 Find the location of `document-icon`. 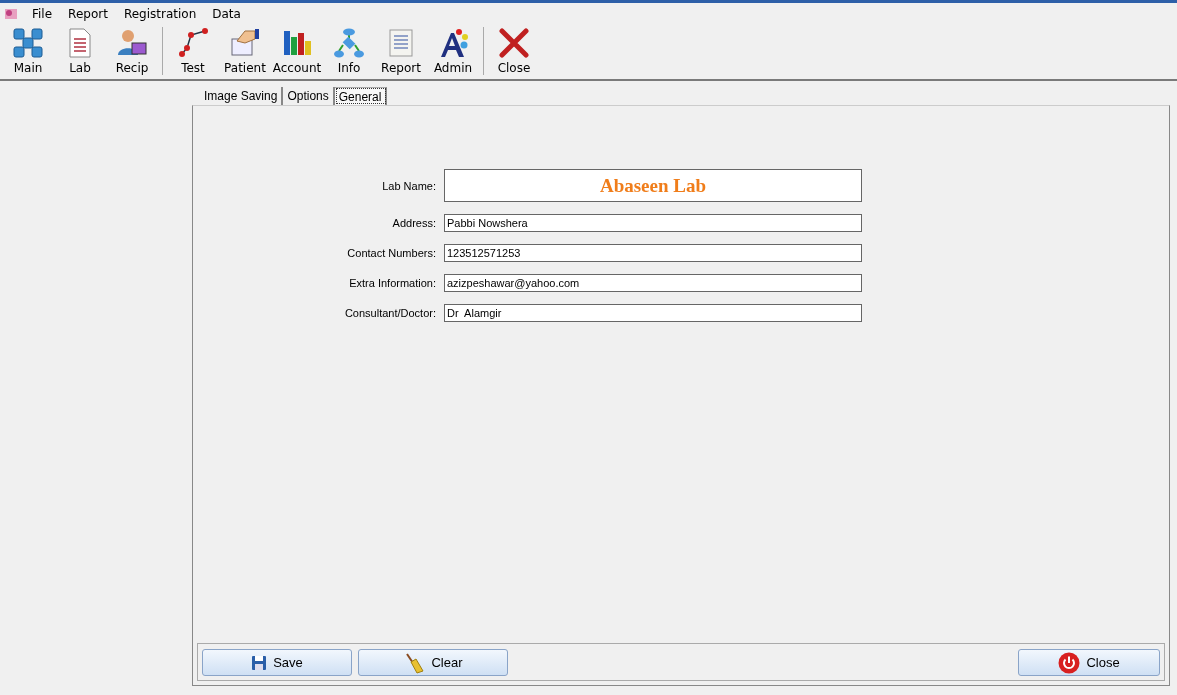

document-icon is located at coordinates (80, 43).